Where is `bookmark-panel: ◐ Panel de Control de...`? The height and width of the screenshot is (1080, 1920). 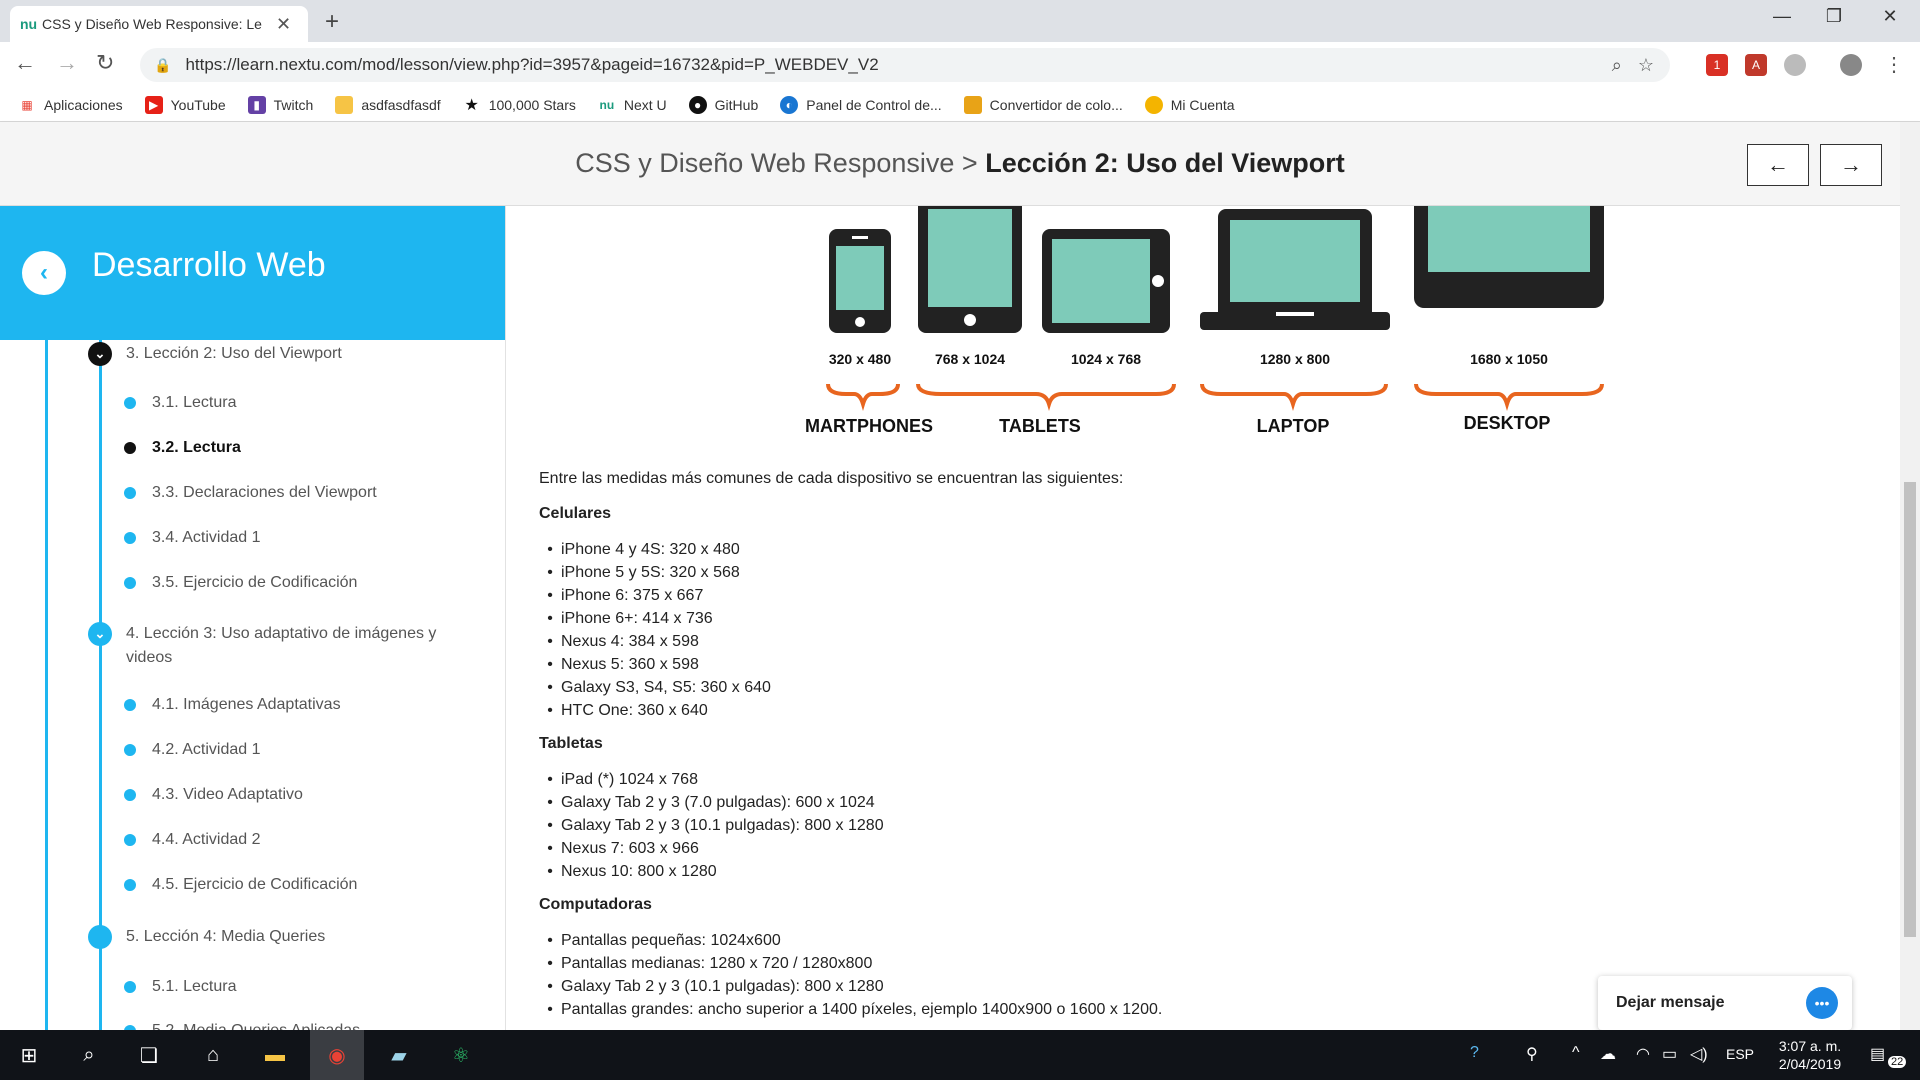
bookmark-panel: ◐ Panel de Control de... is located at coordinates (861, 104).